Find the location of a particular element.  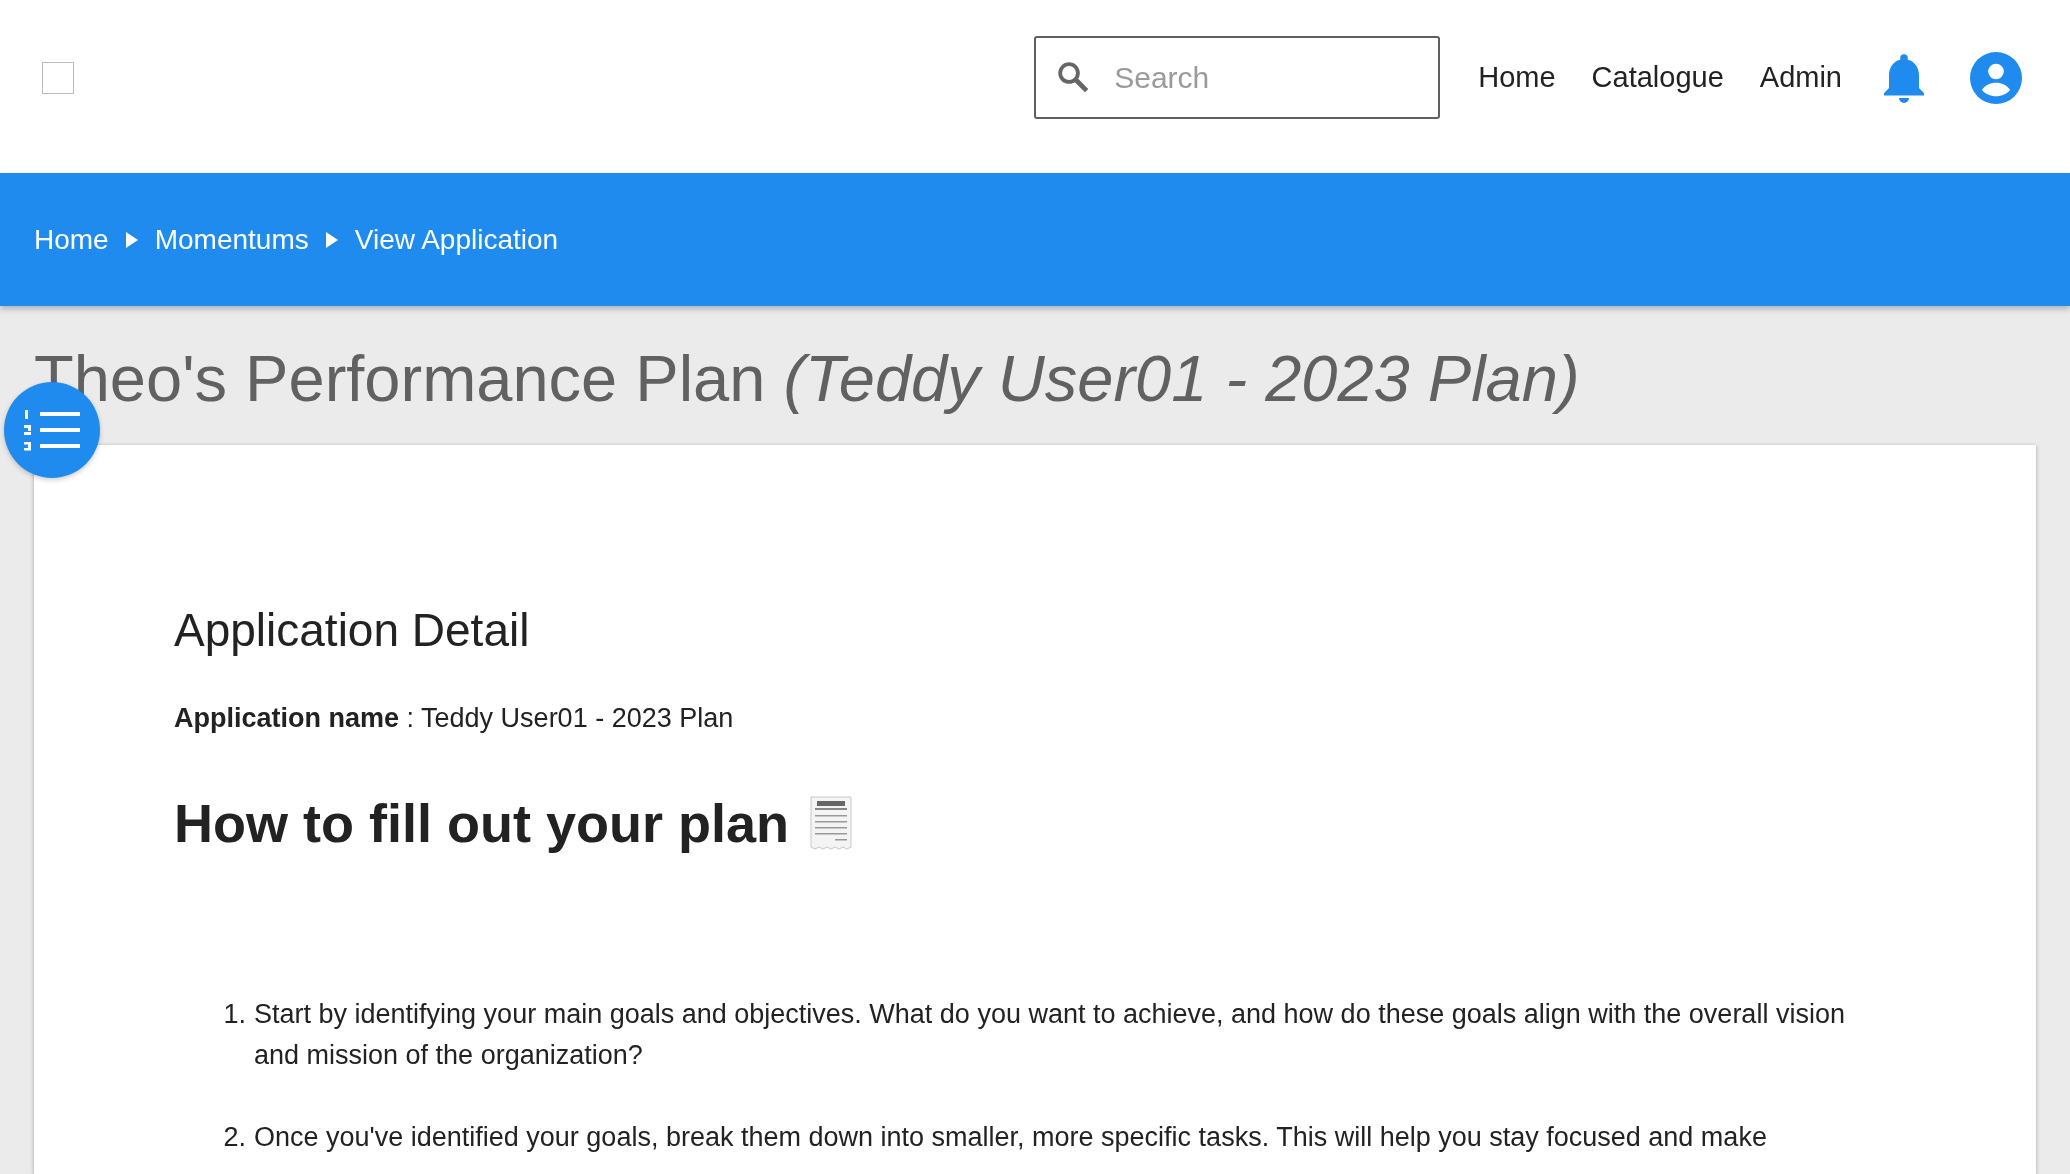

nav-link: Admin is located at coordinates (1800, 77).